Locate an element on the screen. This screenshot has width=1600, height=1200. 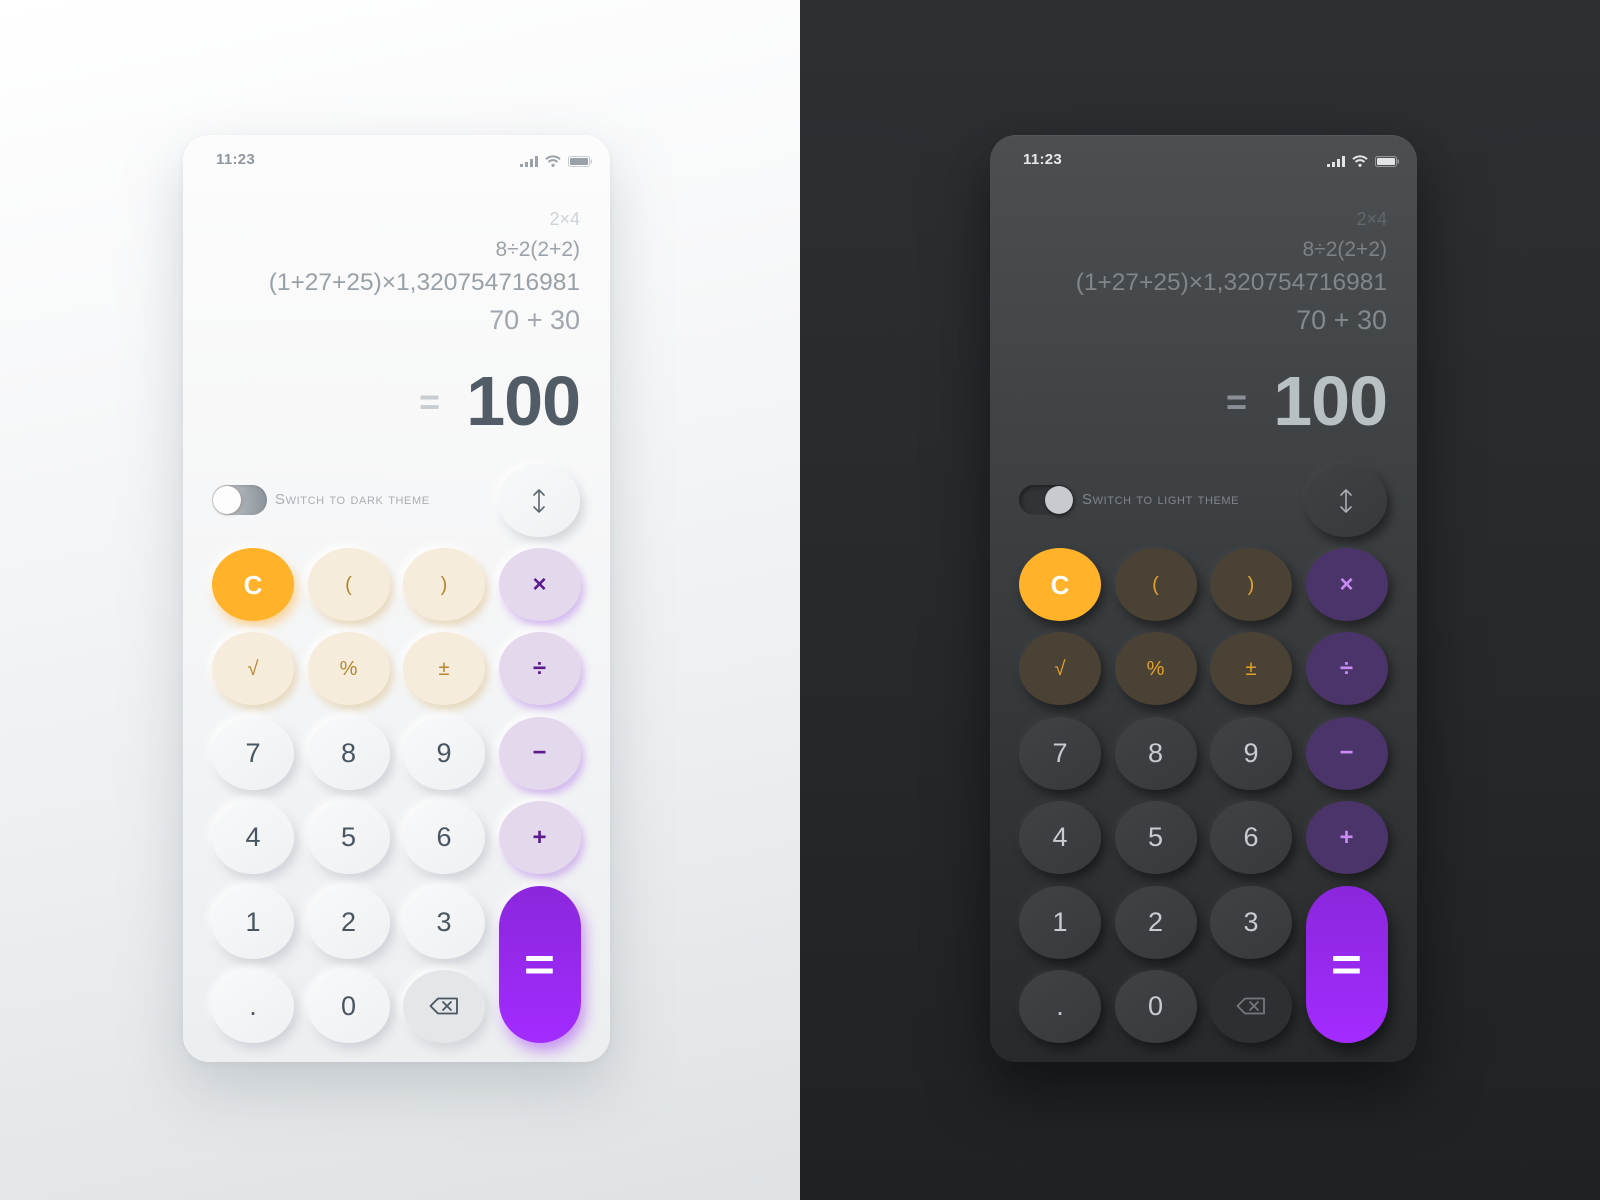
key-label: C is located at coordinates (253, 584).